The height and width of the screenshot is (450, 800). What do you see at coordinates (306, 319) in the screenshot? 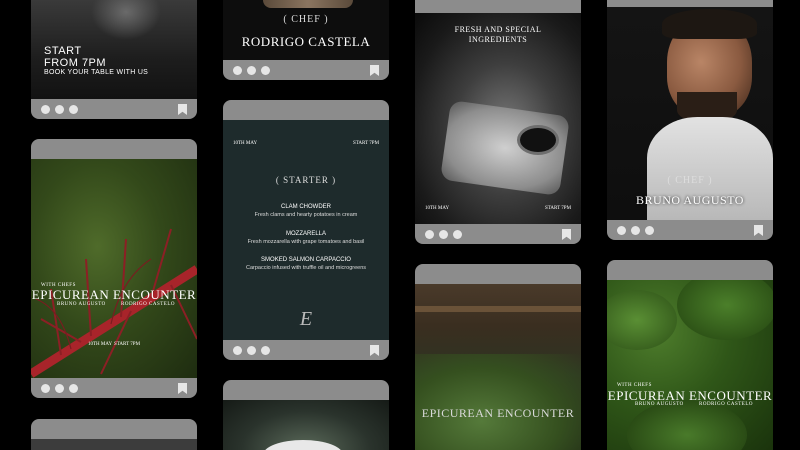
I see `monogram-logo: E` at bounding box center [306, 319].